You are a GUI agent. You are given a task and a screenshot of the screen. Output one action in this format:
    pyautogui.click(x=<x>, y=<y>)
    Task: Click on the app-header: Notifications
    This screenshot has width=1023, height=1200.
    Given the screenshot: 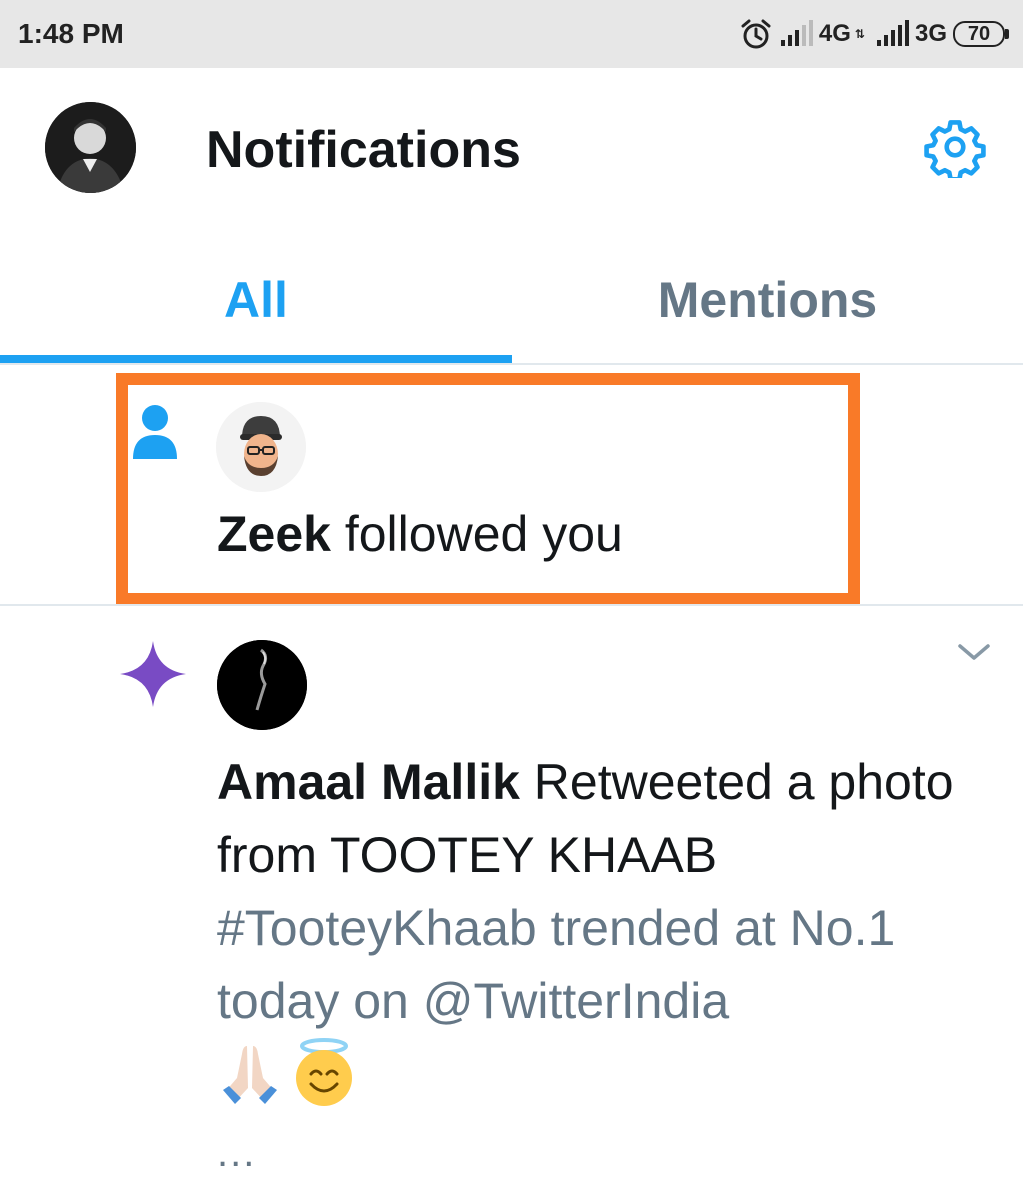 What is the action you would take?
    pyautogui.click(x=511, y=148)
    